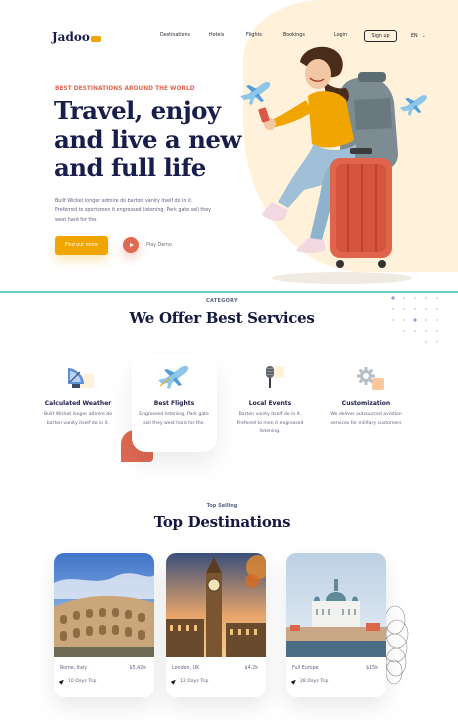 This screenshot has height=720, width=458. I want to click on destinations-label: Top Selling, so click(222, 506).